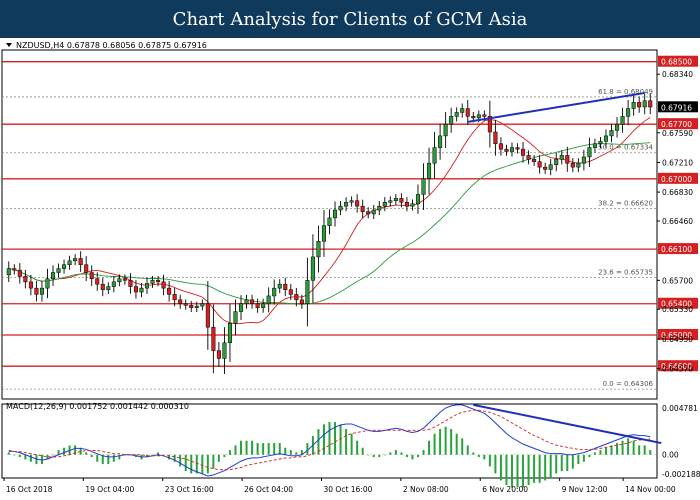 The width and height of the screenshot is (700, 500). What do you see at coordinates (677, 339) in the screenshot?
I see `y-tick-label: 0.64950` at bounding box center [677, 339].